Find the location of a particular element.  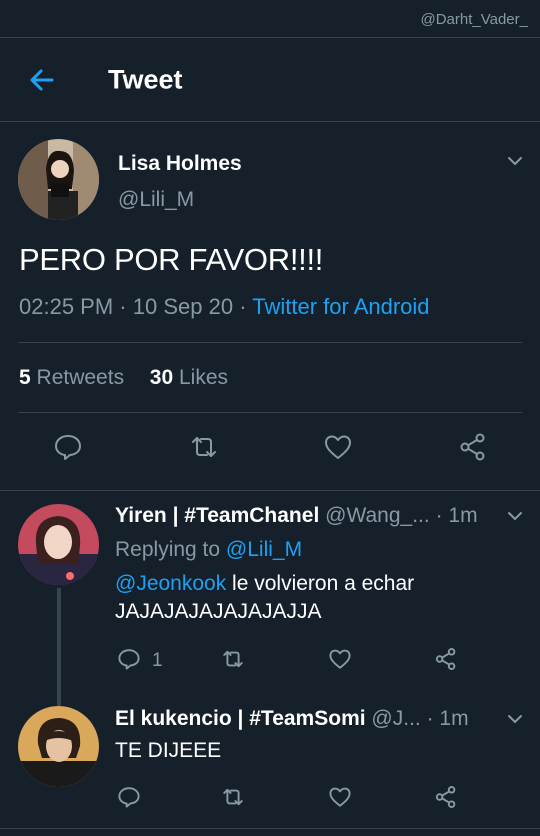

watermark-bar: @Darht_Vader_ is located at coordinates (270, 19).